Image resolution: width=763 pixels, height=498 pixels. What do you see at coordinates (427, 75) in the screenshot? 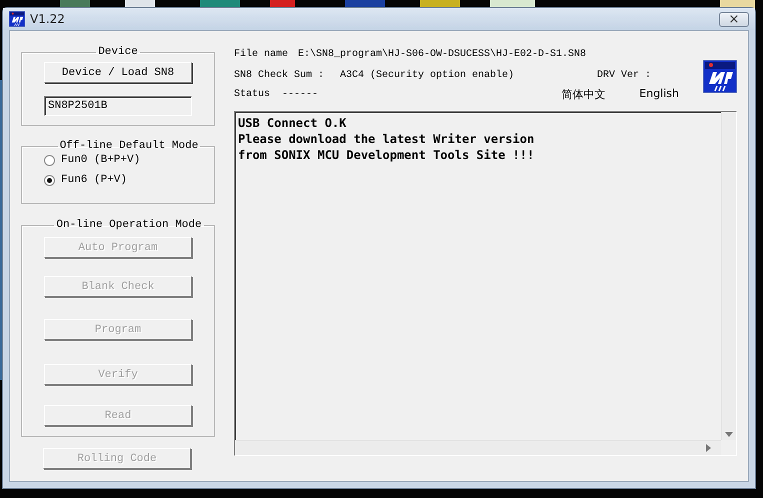
I see `checksum-value: A3C4 (Security option enable)` at bounding box center [427, 75].